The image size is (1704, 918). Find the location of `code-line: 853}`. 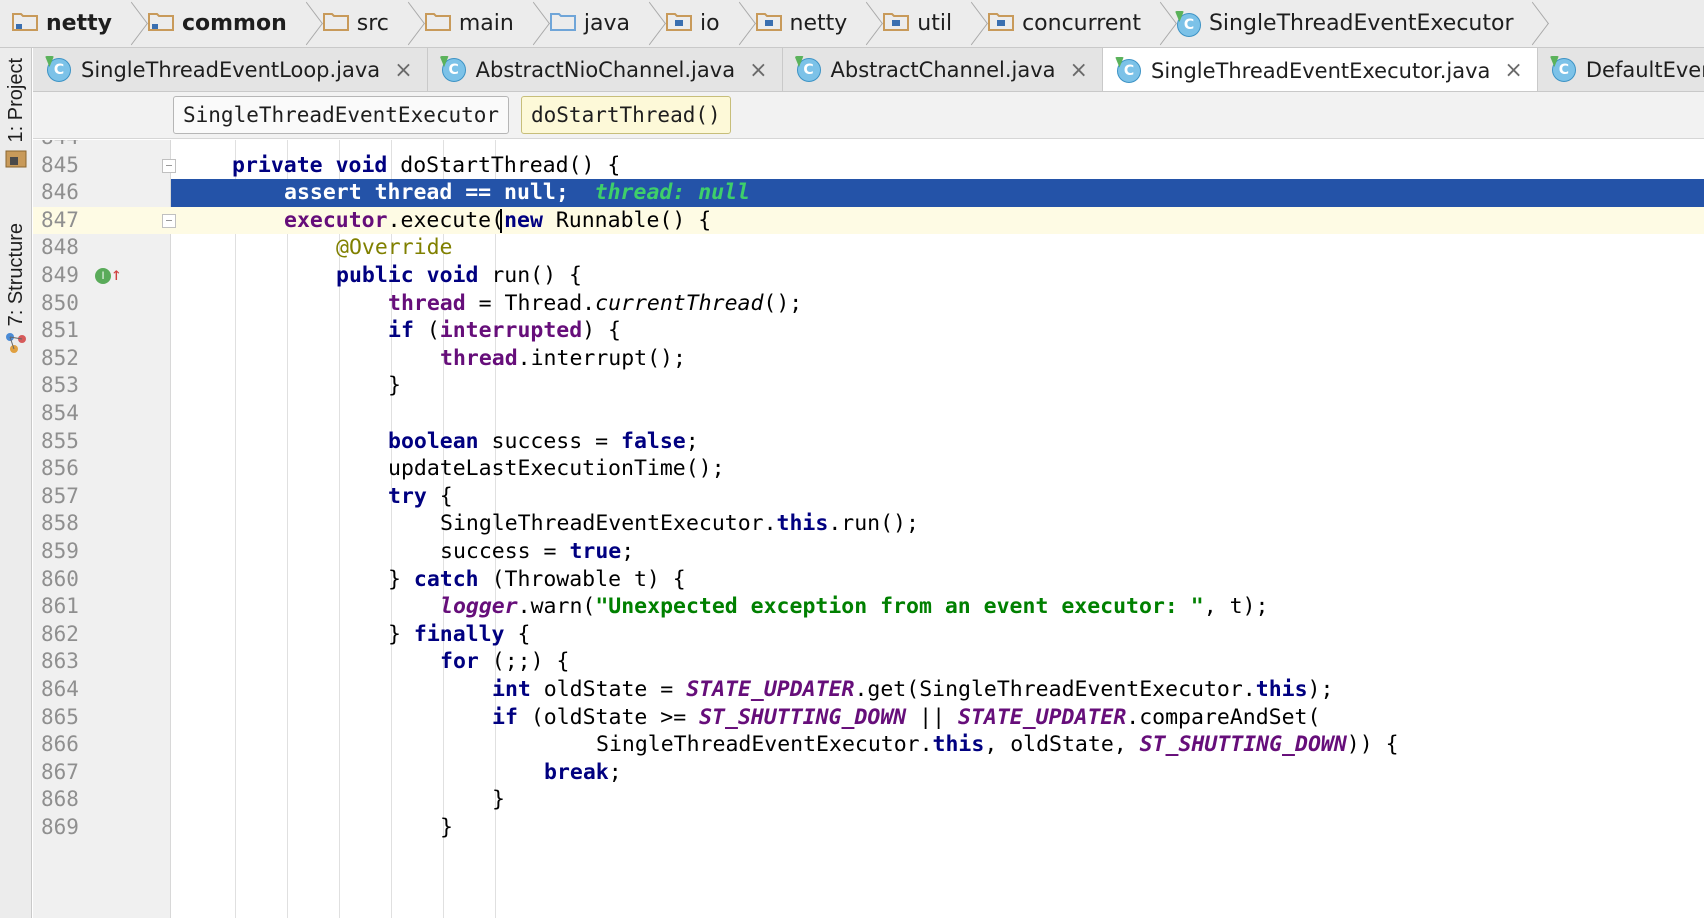

code-line: 853} is located at coordinates (868, 386).